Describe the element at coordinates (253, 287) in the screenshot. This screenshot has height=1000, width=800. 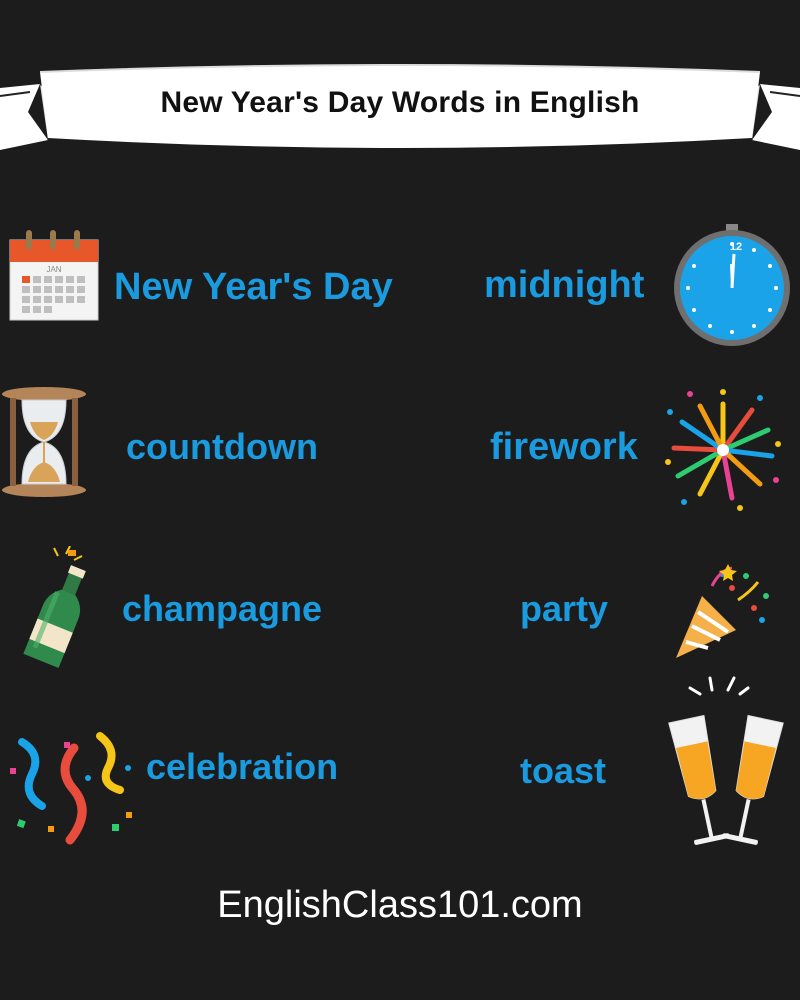
I see `word-new-years-day: New Year's Day` at that location.